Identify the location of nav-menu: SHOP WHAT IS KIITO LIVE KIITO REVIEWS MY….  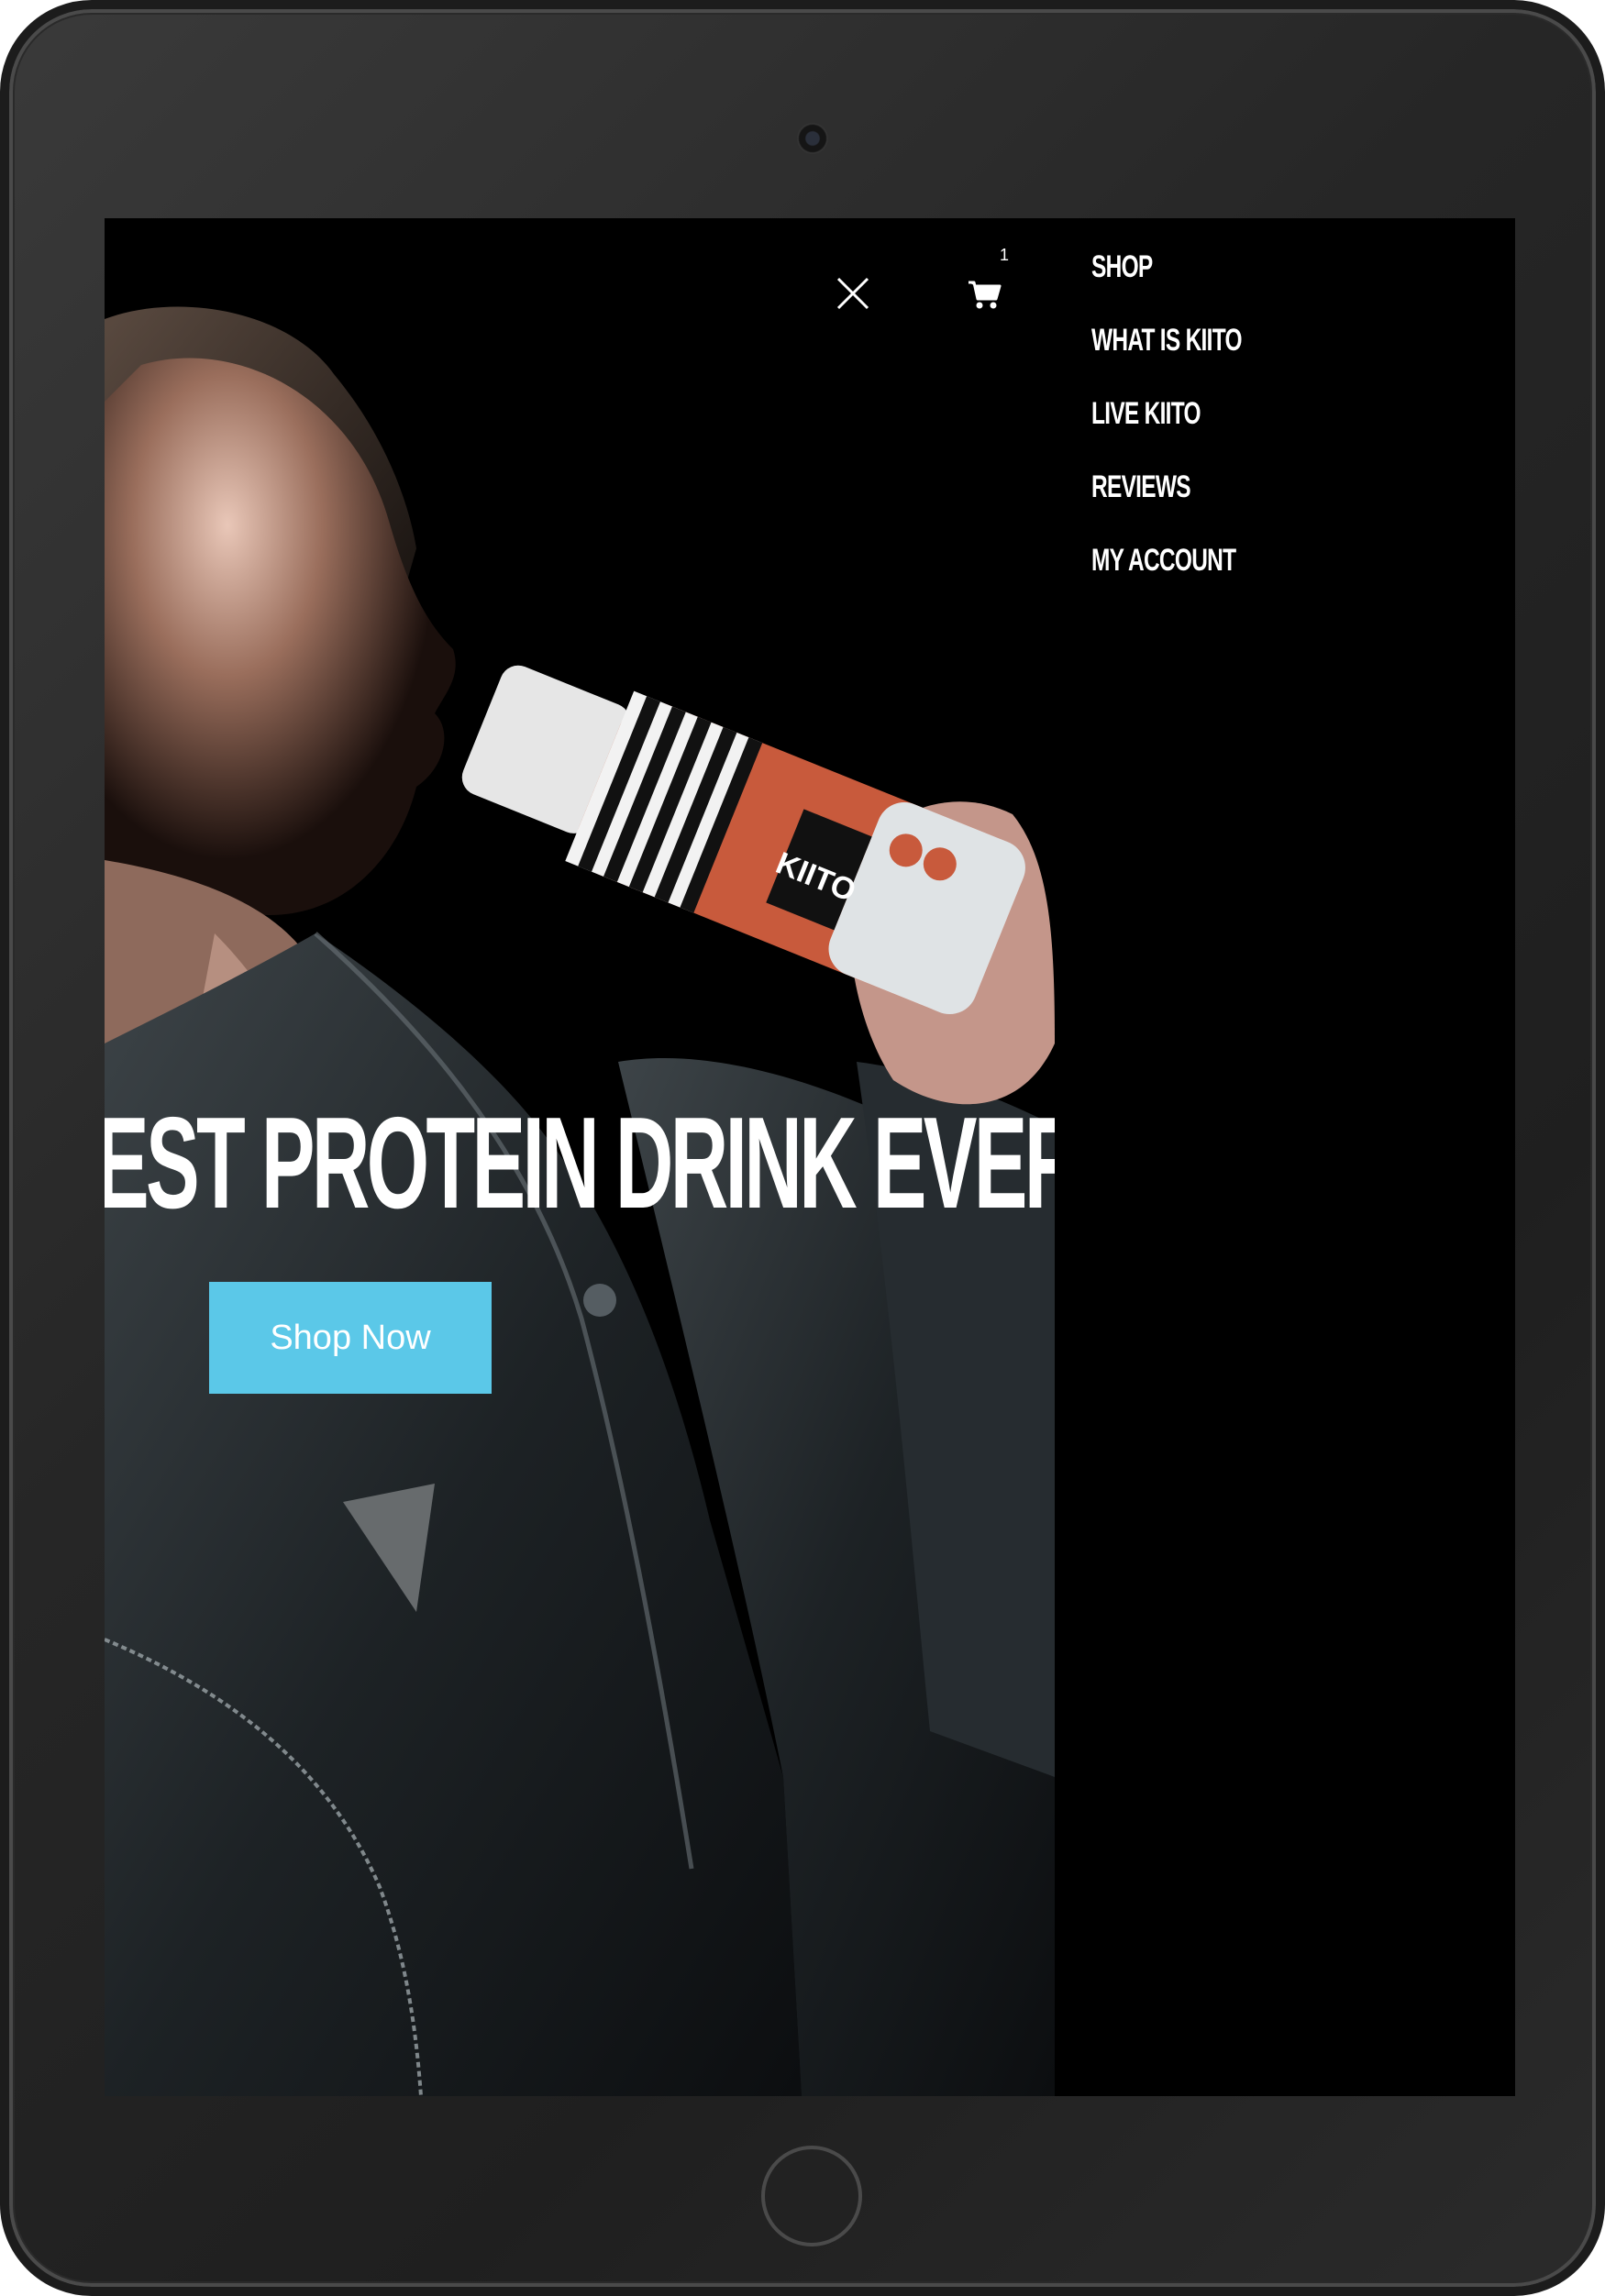
(1196, 434).